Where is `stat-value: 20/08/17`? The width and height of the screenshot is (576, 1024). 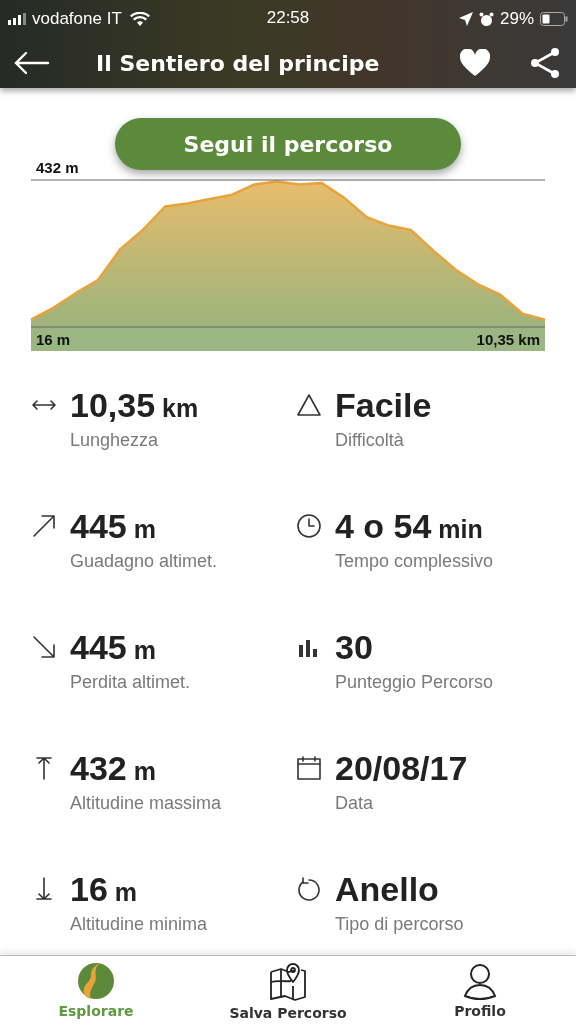
stat-value: 20/08/17 is located at coordinates (401, 768).